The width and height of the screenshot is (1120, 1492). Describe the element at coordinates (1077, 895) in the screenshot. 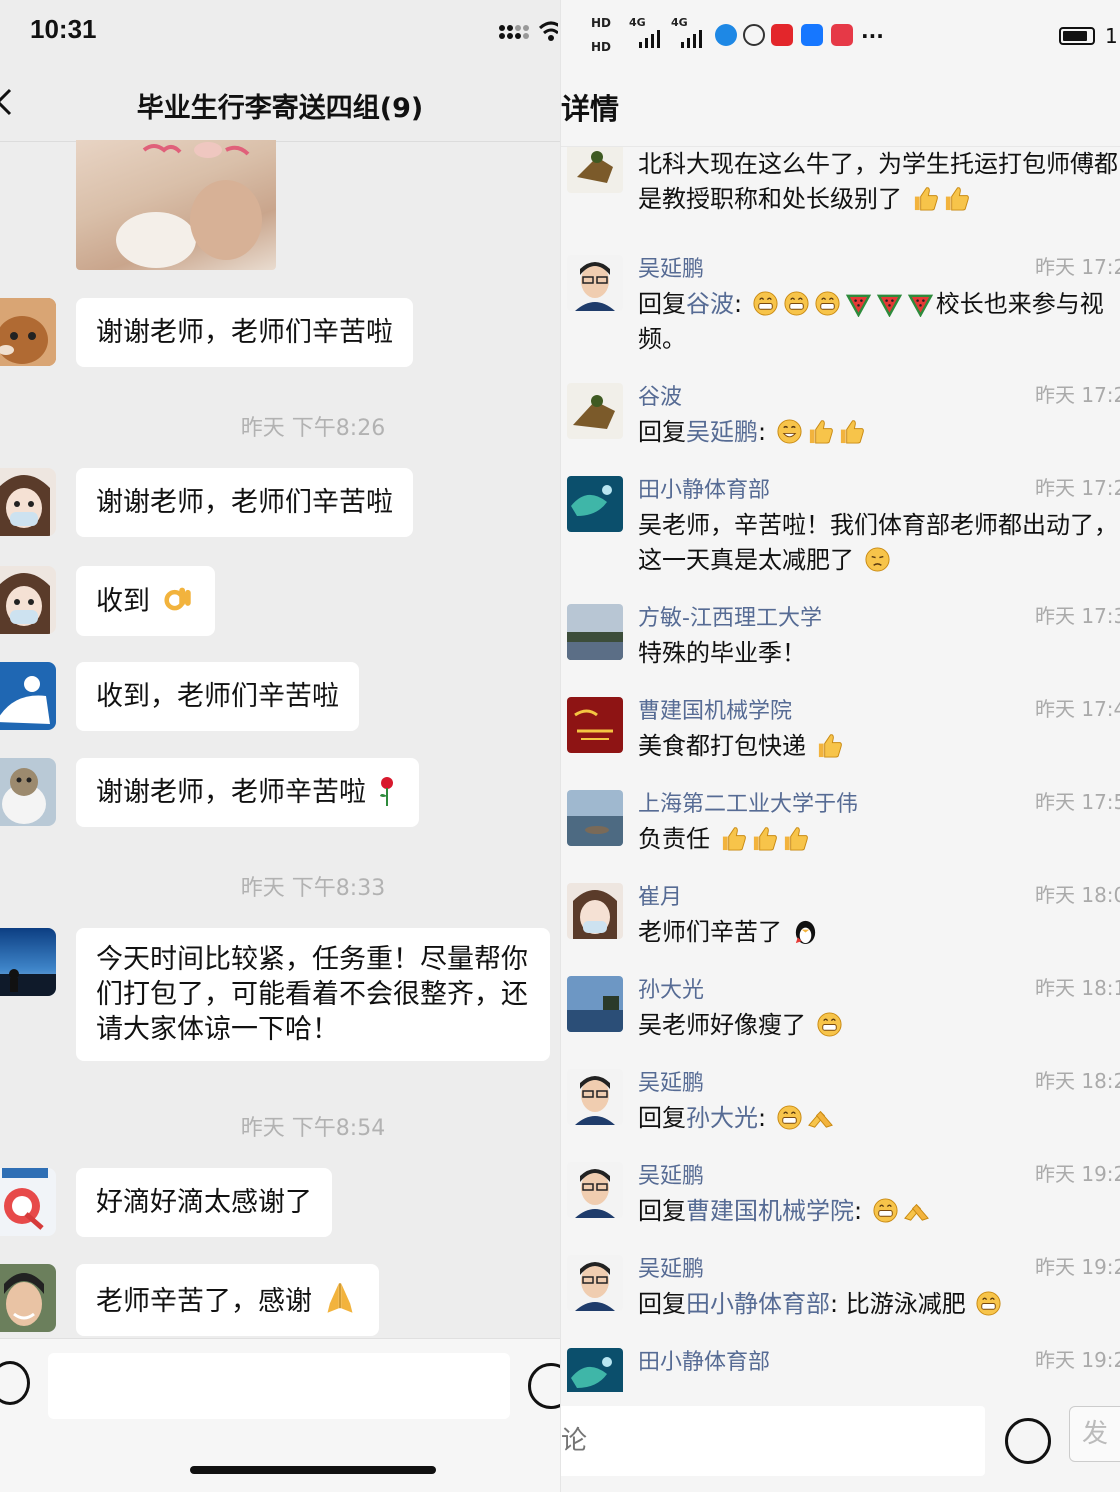

I see `comment-time: 昨天 18:0` at that location.